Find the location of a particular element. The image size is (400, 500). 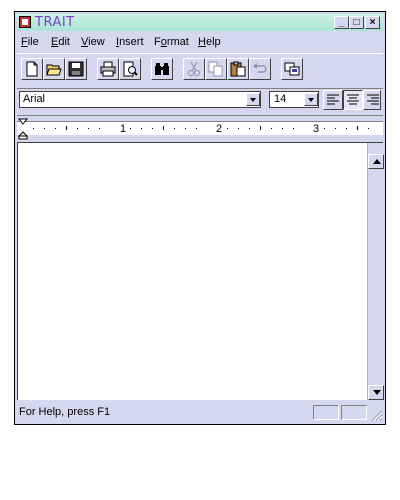

undo-arrow-icon is located at coordinates (260, 68).